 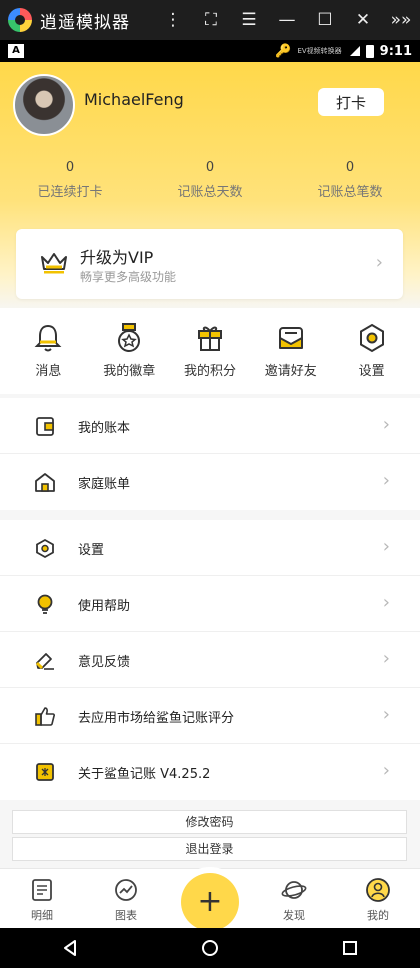 I want to click on nav-tab-details: 明细, so click(x=42, y=898).